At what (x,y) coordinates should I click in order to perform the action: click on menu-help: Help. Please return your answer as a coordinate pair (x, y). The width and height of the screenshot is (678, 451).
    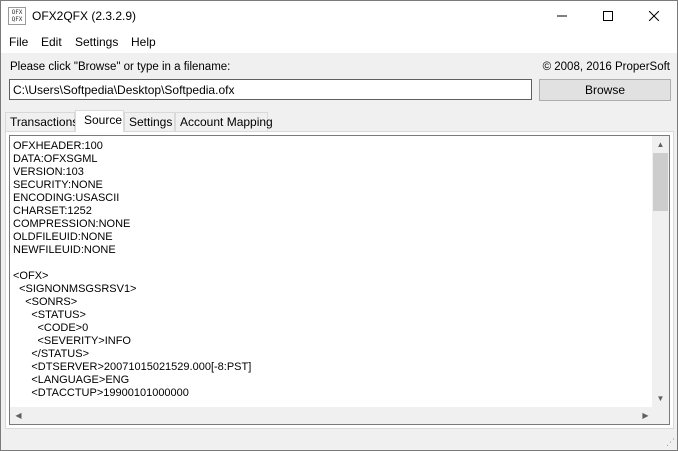
    Looking at the image, I should click on (143, 42).